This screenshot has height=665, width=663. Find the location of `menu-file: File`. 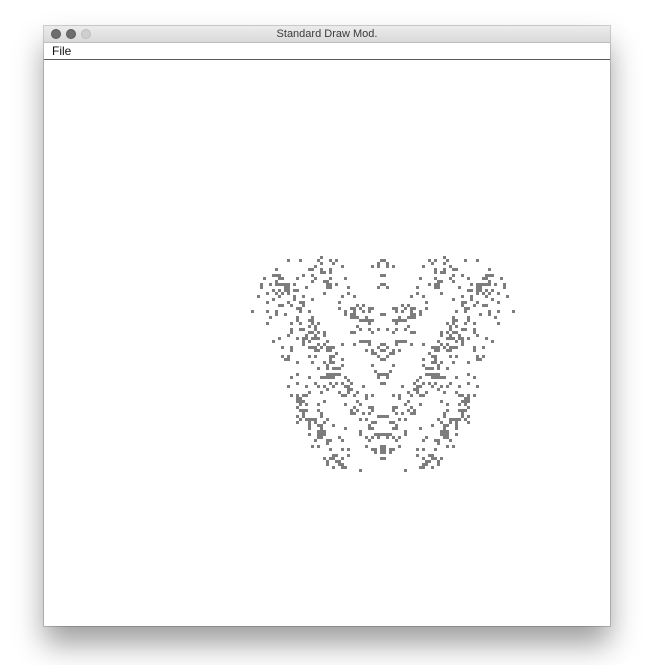

menu-file: File is located at coordinates (61, 51).